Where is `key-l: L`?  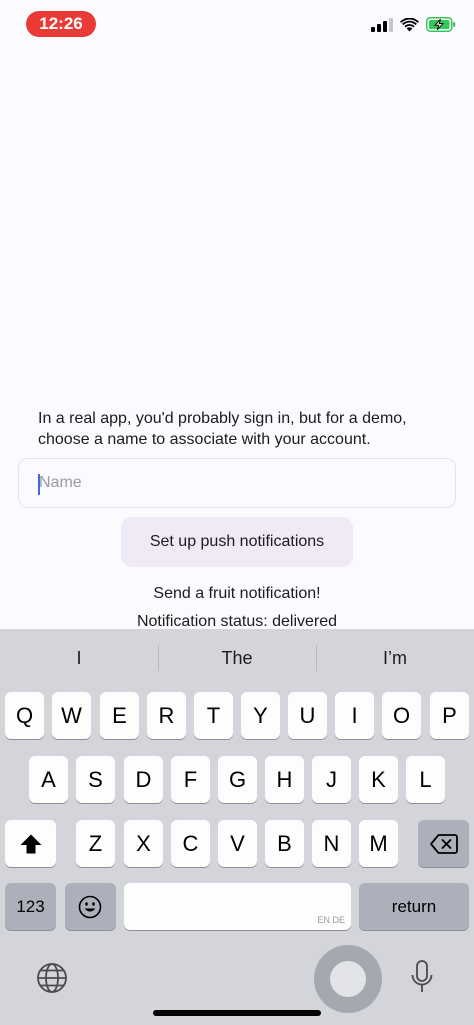
key-l: L is located at coordinates (425, 779).